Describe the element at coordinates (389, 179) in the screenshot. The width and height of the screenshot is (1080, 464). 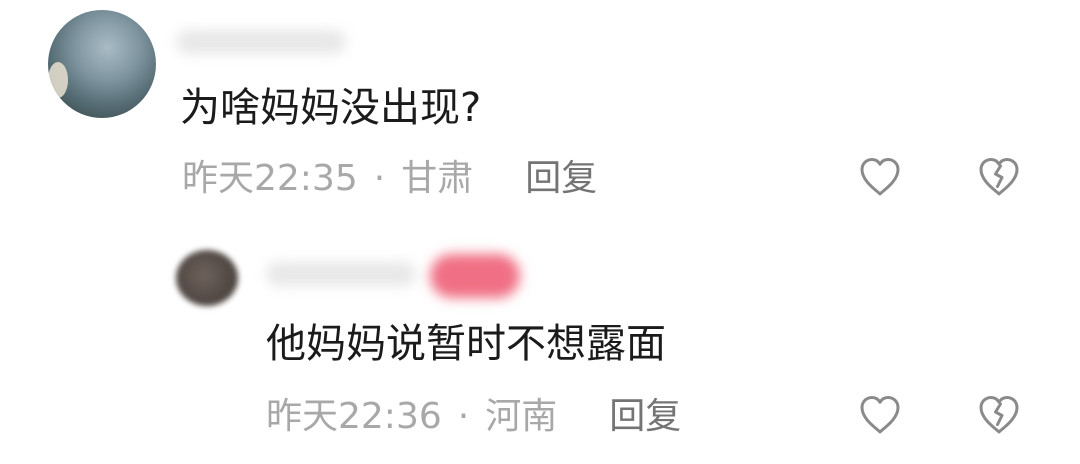
I see `comment-meta: 昨天22:35 · 甘肃 回复` at that location.